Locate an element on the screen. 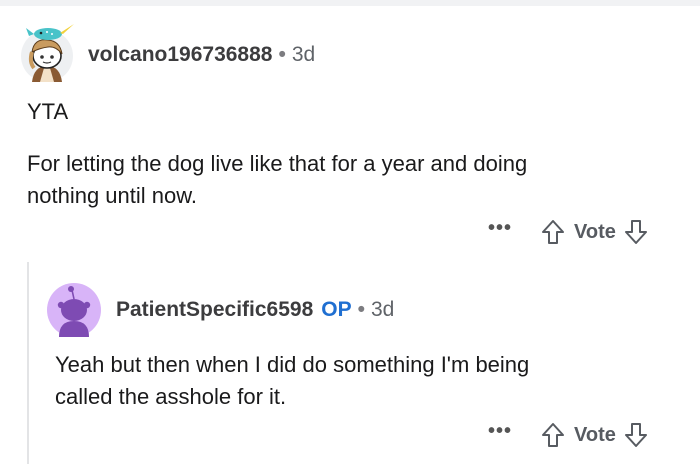 The width and height of the screenshot is (700, 464). comment-actions: ••• Vote is located at coordinates (566, 232).